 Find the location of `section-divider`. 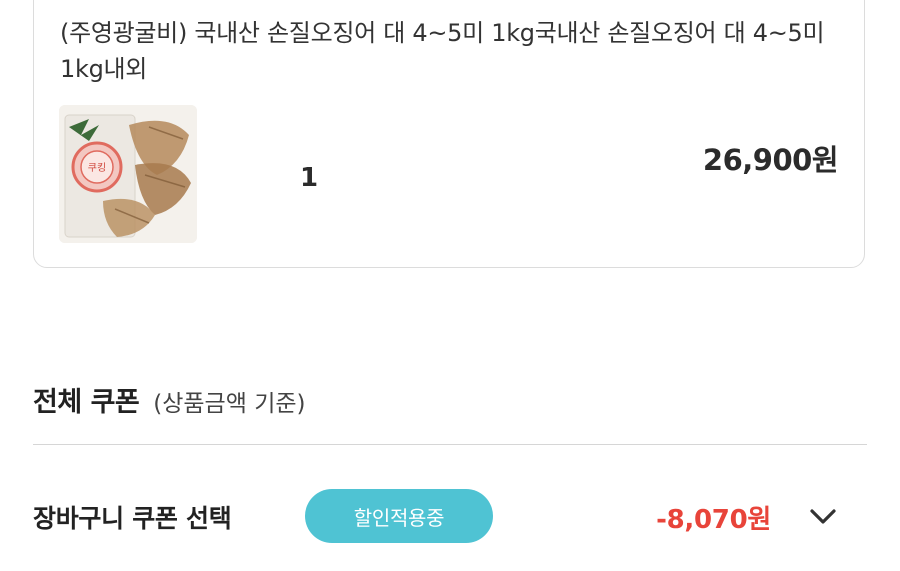

section-divider is located at coordinates (450, 444).